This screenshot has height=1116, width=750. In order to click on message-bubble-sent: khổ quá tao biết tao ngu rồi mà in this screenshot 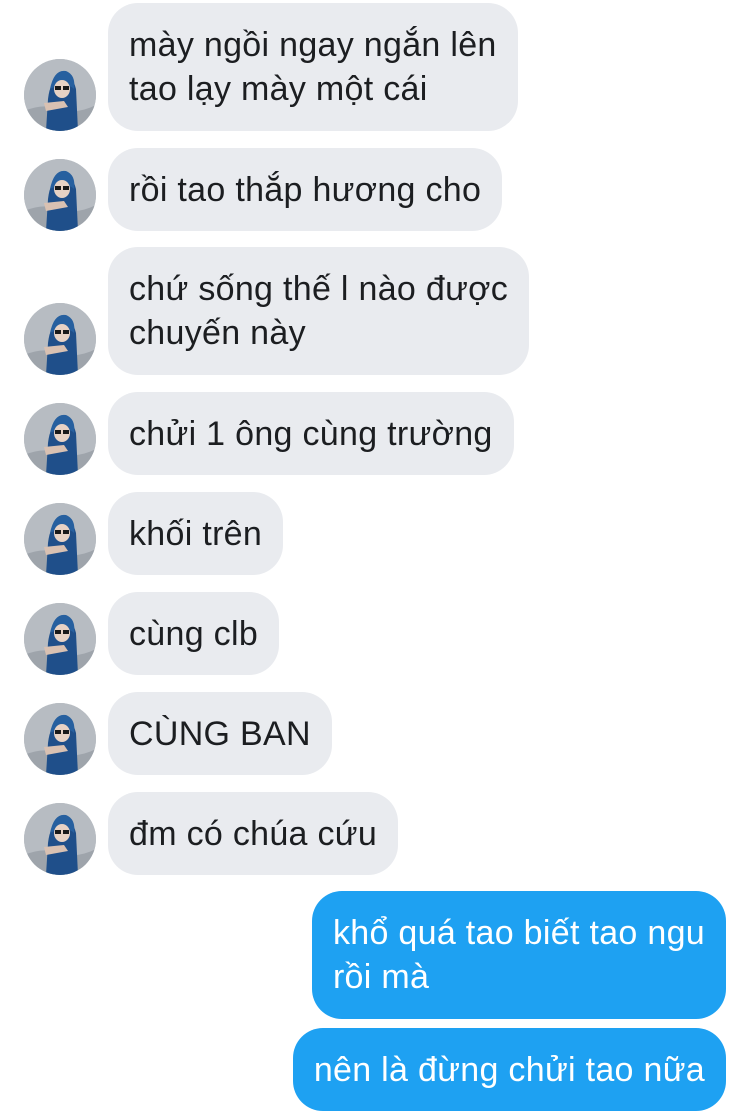, I will do `click(518, 955)`.